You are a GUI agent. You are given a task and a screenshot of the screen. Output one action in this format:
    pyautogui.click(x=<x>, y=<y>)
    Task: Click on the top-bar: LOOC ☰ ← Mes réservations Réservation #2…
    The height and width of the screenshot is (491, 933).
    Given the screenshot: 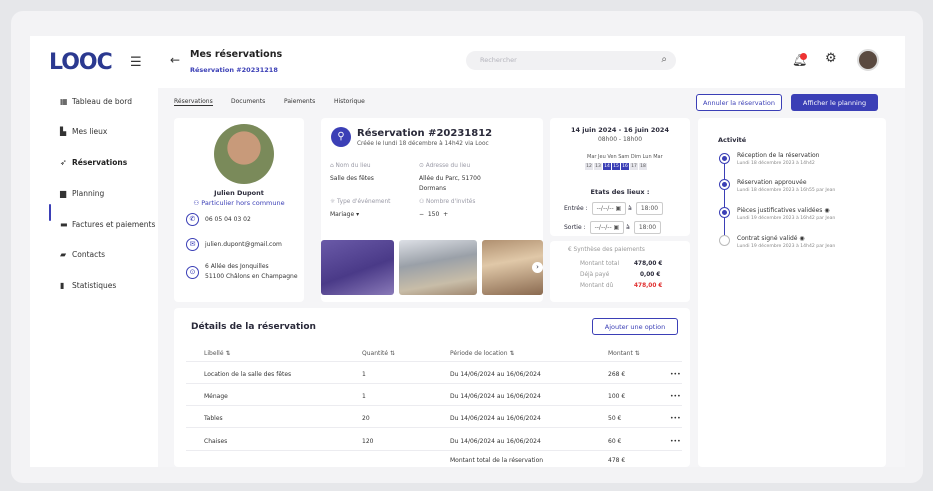 What is the action you would take?
    pyautogui.click(x=467, y=62)
    